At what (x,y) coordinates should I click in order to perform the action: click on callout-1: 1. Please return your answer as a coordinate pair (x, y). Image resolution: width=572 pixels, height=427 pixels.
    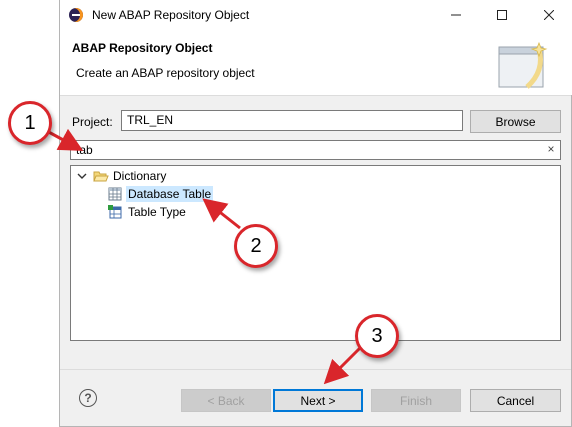
    Looking at the image, I should click on (30, 123).